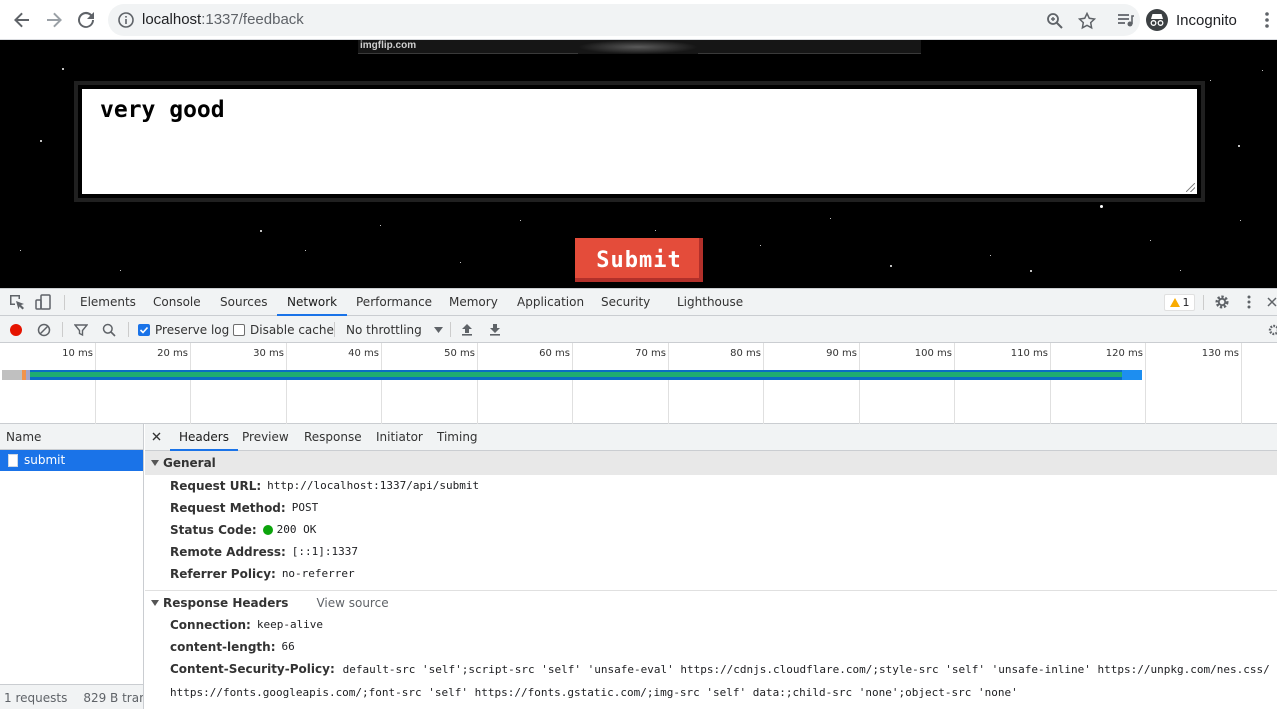 Image resolution: width=1277 pixels, height=709 pixels. What do you see at coordinates (223, 574) in the screenshot?
I see `referrer-policy-key: Referrer Policy:` at bounding box center [223, 574].